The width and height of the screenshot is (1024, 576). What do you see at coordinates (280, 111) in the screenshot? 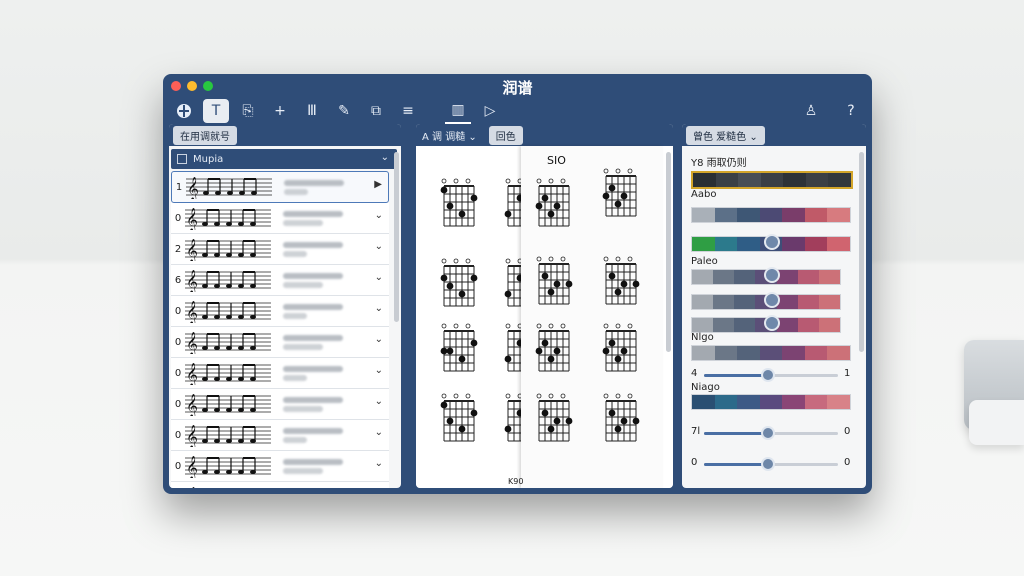
I see `add-icon: +` at bounding box center [280, 111].